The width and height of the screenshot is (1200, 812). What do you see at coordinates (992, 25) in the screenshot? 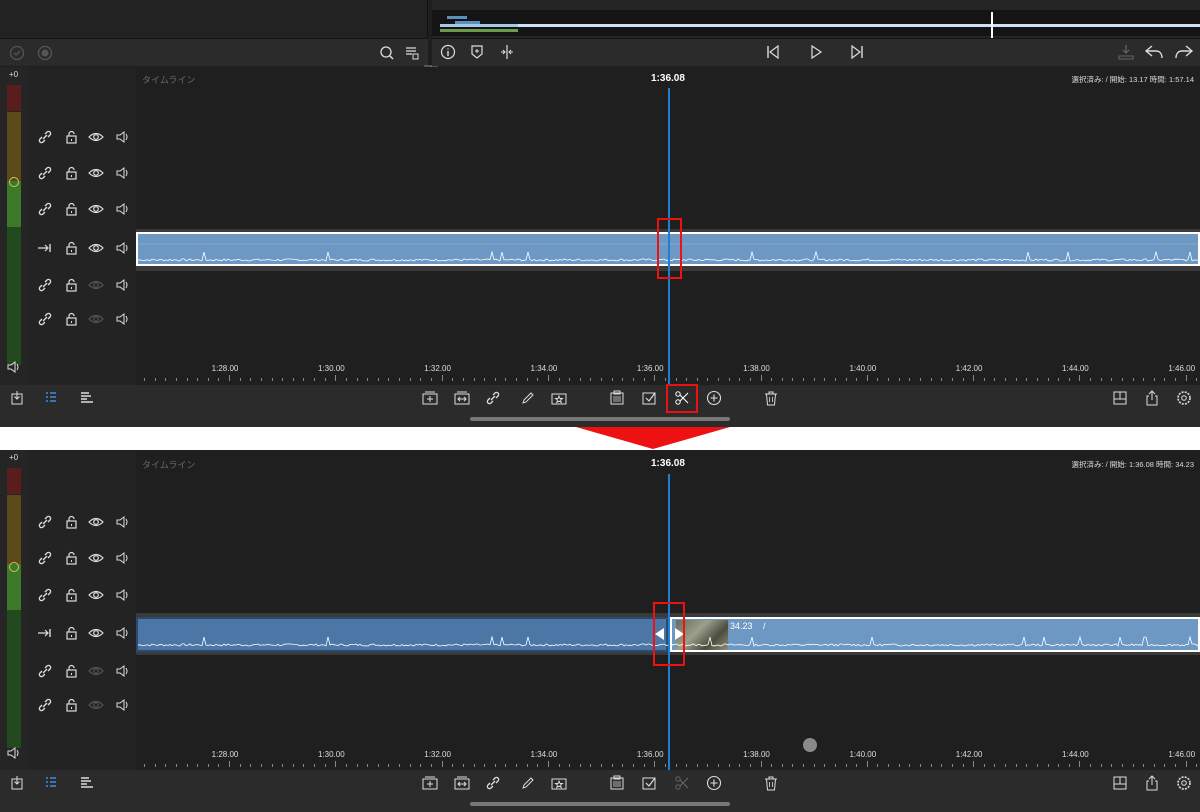
I see `overview-playhead` at bounding box center [992, 25].